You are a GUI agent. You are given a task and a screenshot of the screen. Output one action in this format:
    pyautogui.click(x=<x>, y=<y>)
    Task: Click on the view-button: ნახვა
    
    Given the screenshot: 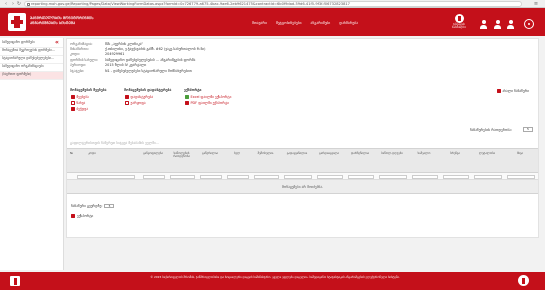 What is the action you would take?
    pyautogui.click(x=78, y=102)
    